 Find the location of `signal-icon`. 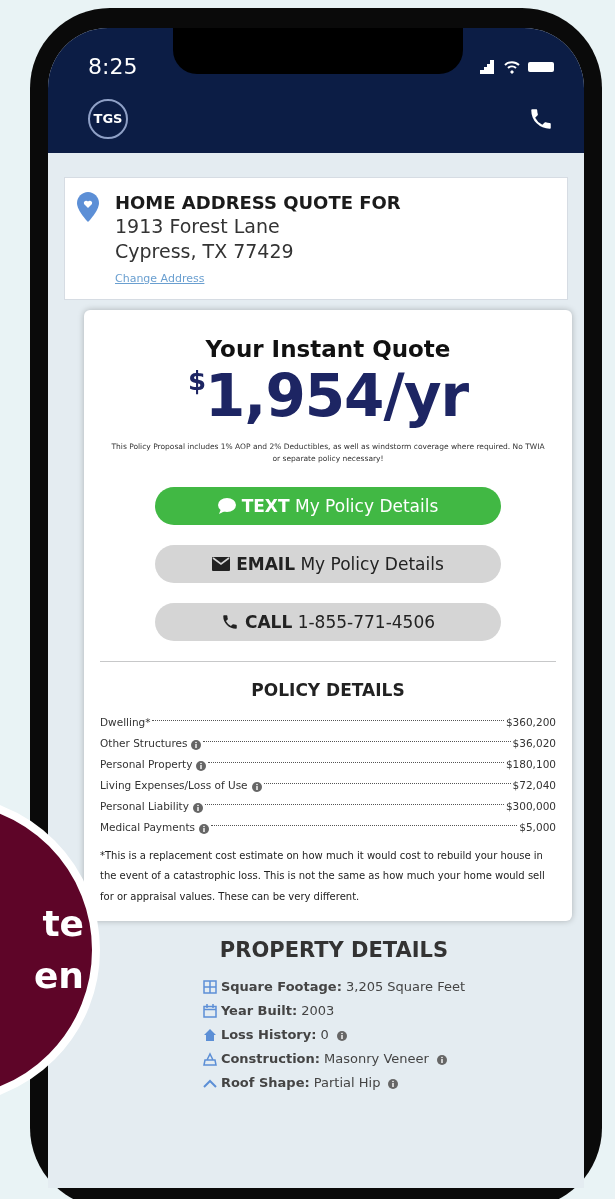

signal-icon is located at coordinates (488, 66).